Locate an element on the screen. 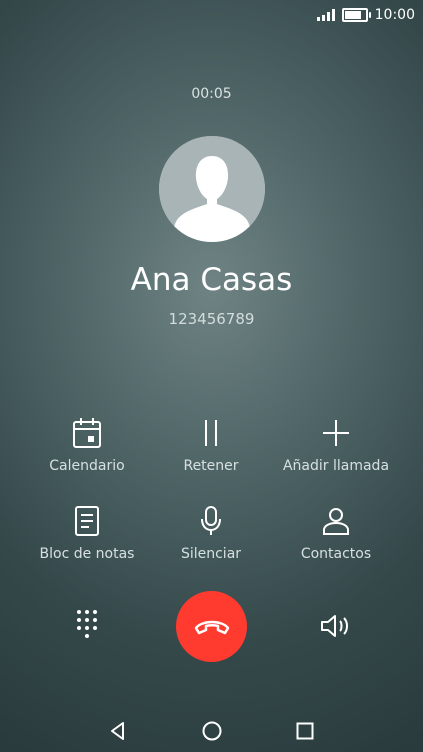  end-call-icon is located at coordinates (211, 627).